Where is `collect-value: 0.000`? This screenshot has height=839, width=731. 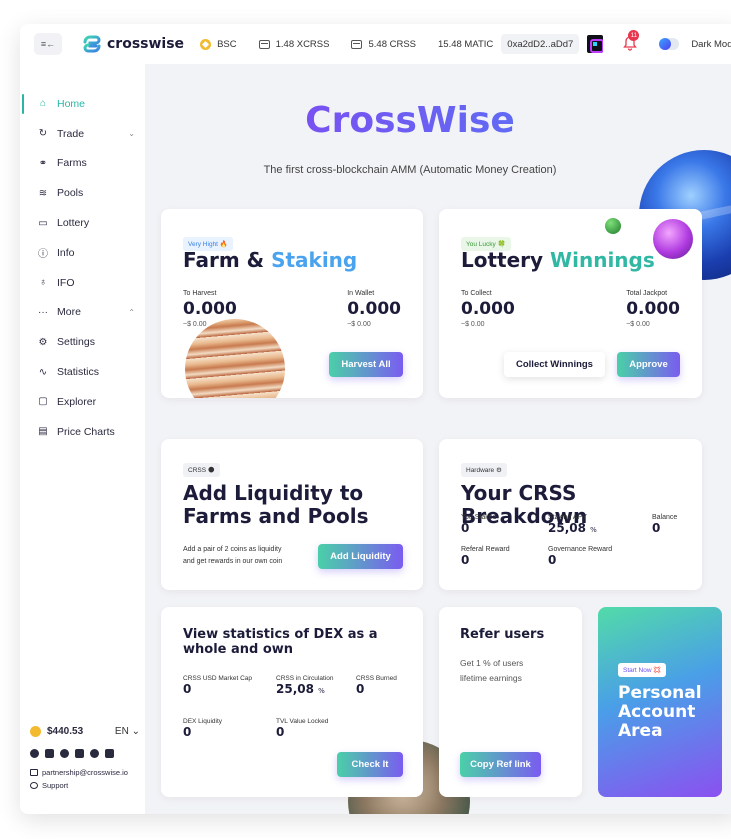 collect-value: 0.000 is located at coordinates (488, 309).